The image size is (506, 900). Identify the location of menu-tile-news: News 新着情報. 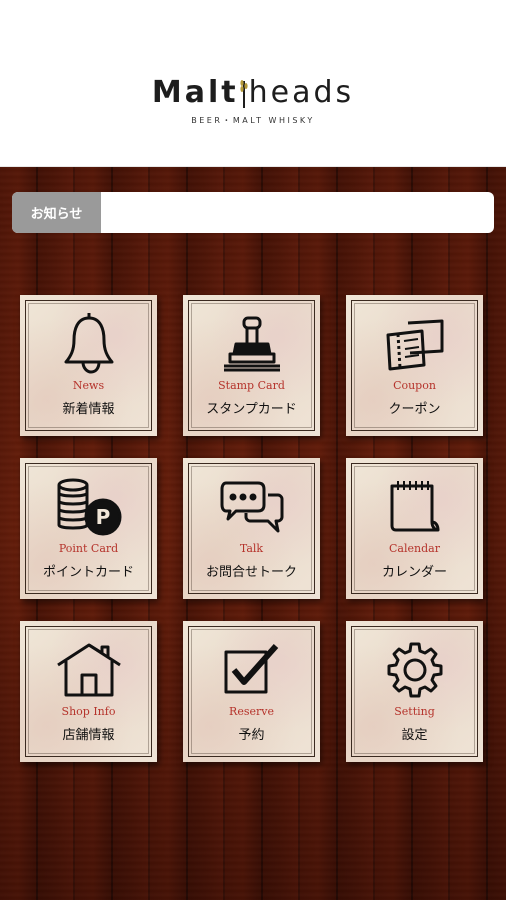
(88, 365).